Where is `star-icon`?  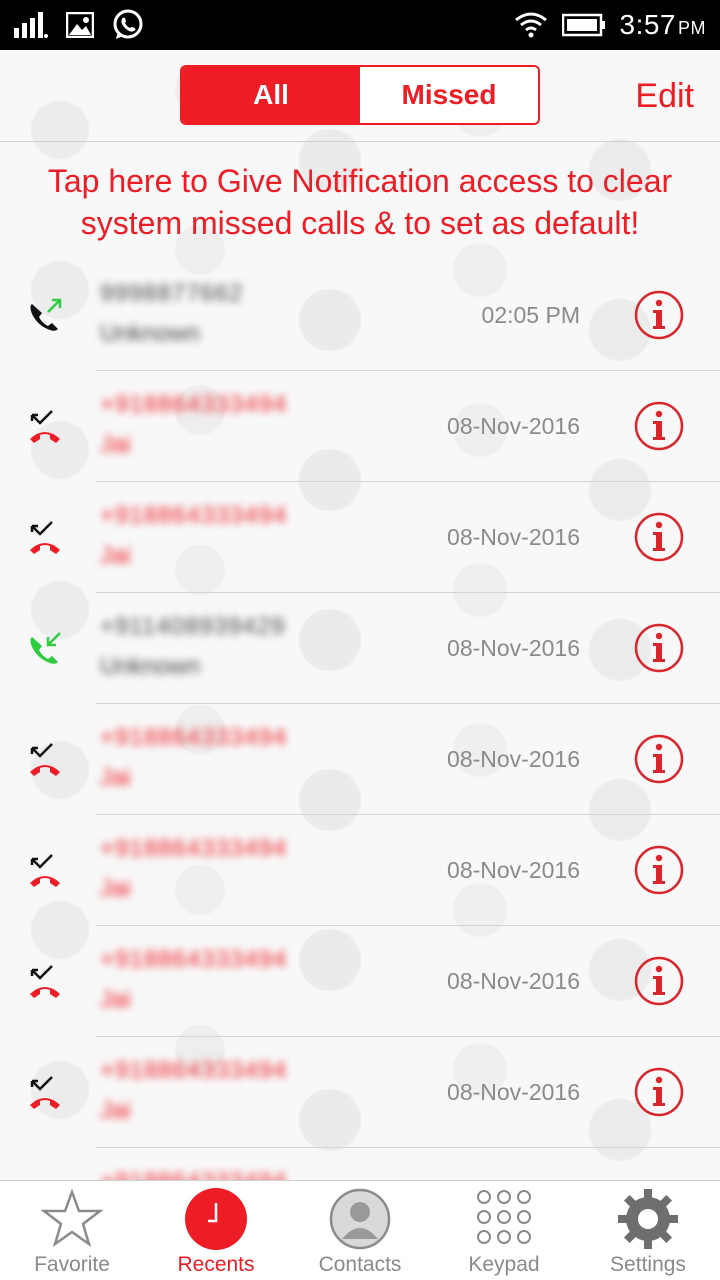
star-icon is located at coordinates (72, 1218).